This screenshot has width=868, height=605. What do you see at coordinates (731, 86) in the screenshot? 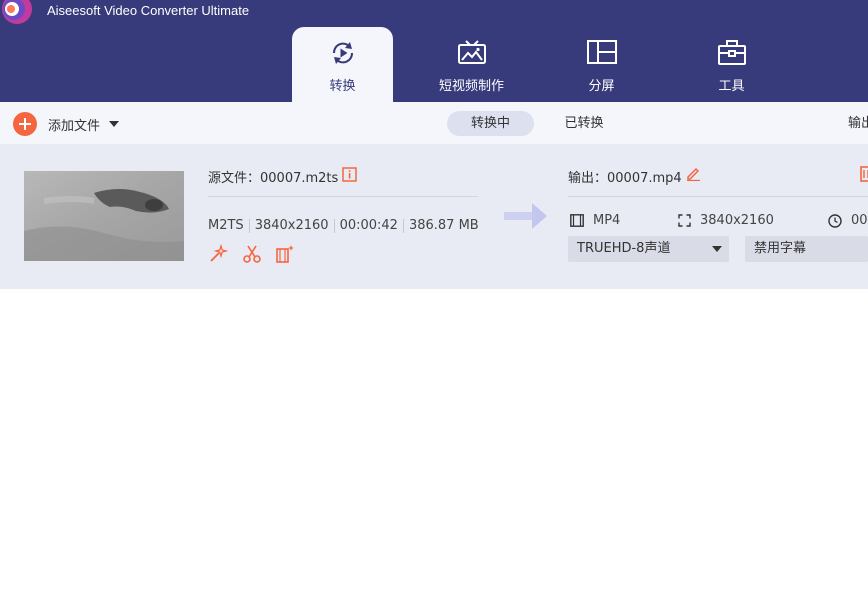
I see `tab-toolbox-label: 工具` at bounding box center [731, 86].